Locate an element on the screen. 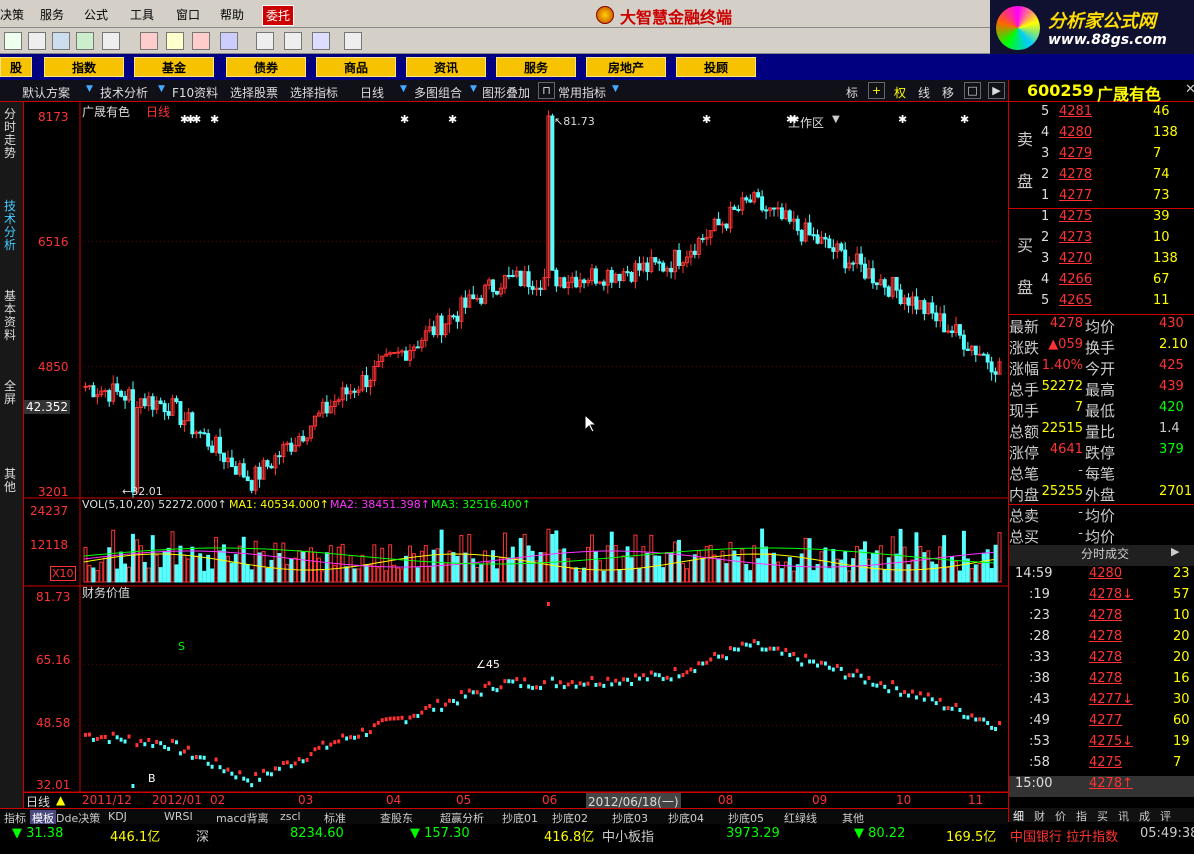  buy-level-1: 1 4275 39 is located at coordinates (1113, 219).